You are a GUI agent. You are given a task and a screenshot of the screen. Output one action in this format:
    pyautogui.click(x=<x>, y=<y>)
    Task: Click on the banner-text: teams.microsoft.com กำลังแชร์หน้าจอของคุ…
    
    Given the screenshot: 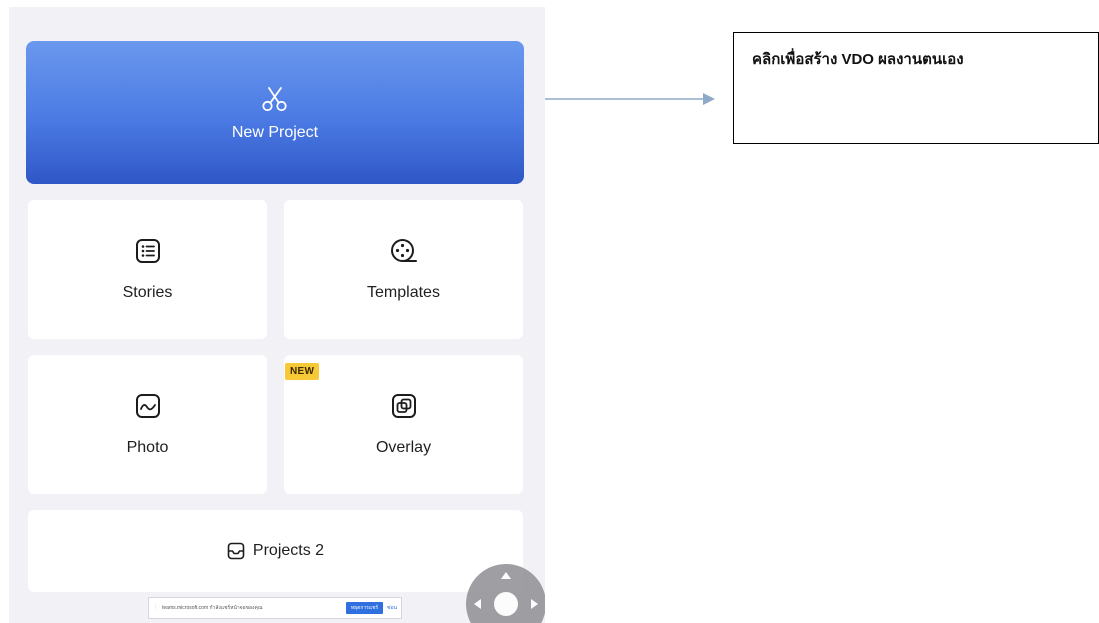 What is the action you would take?
    pyautogui.click(x=212, y=608)
    